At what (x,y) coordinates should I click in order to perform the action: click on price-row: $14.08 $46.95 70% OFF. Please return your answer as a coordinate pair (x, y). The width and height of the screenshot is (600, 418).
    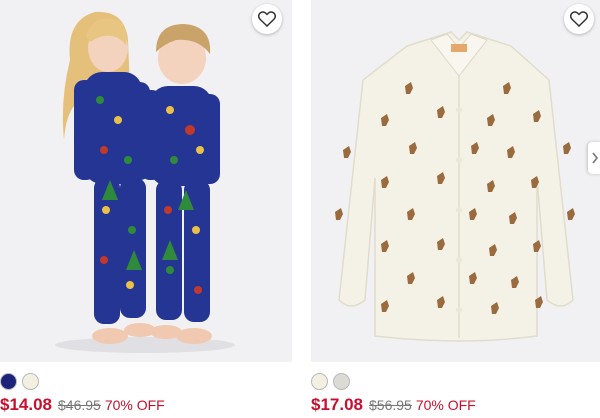
    Looking at the image, I should click on (82, 405).